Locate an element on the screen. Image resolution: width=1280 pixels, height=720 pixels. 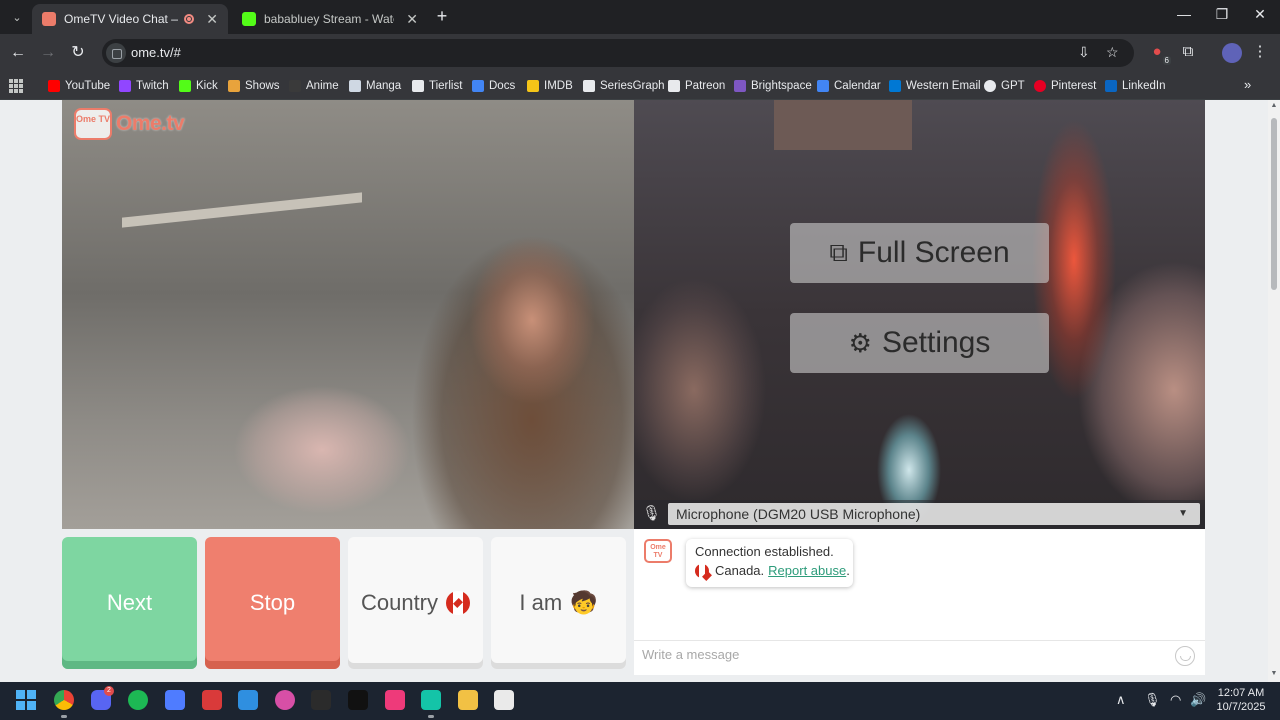
microphone-value: Microphone (DGM20 USB Microphone) is located at coordinates (798, 514).